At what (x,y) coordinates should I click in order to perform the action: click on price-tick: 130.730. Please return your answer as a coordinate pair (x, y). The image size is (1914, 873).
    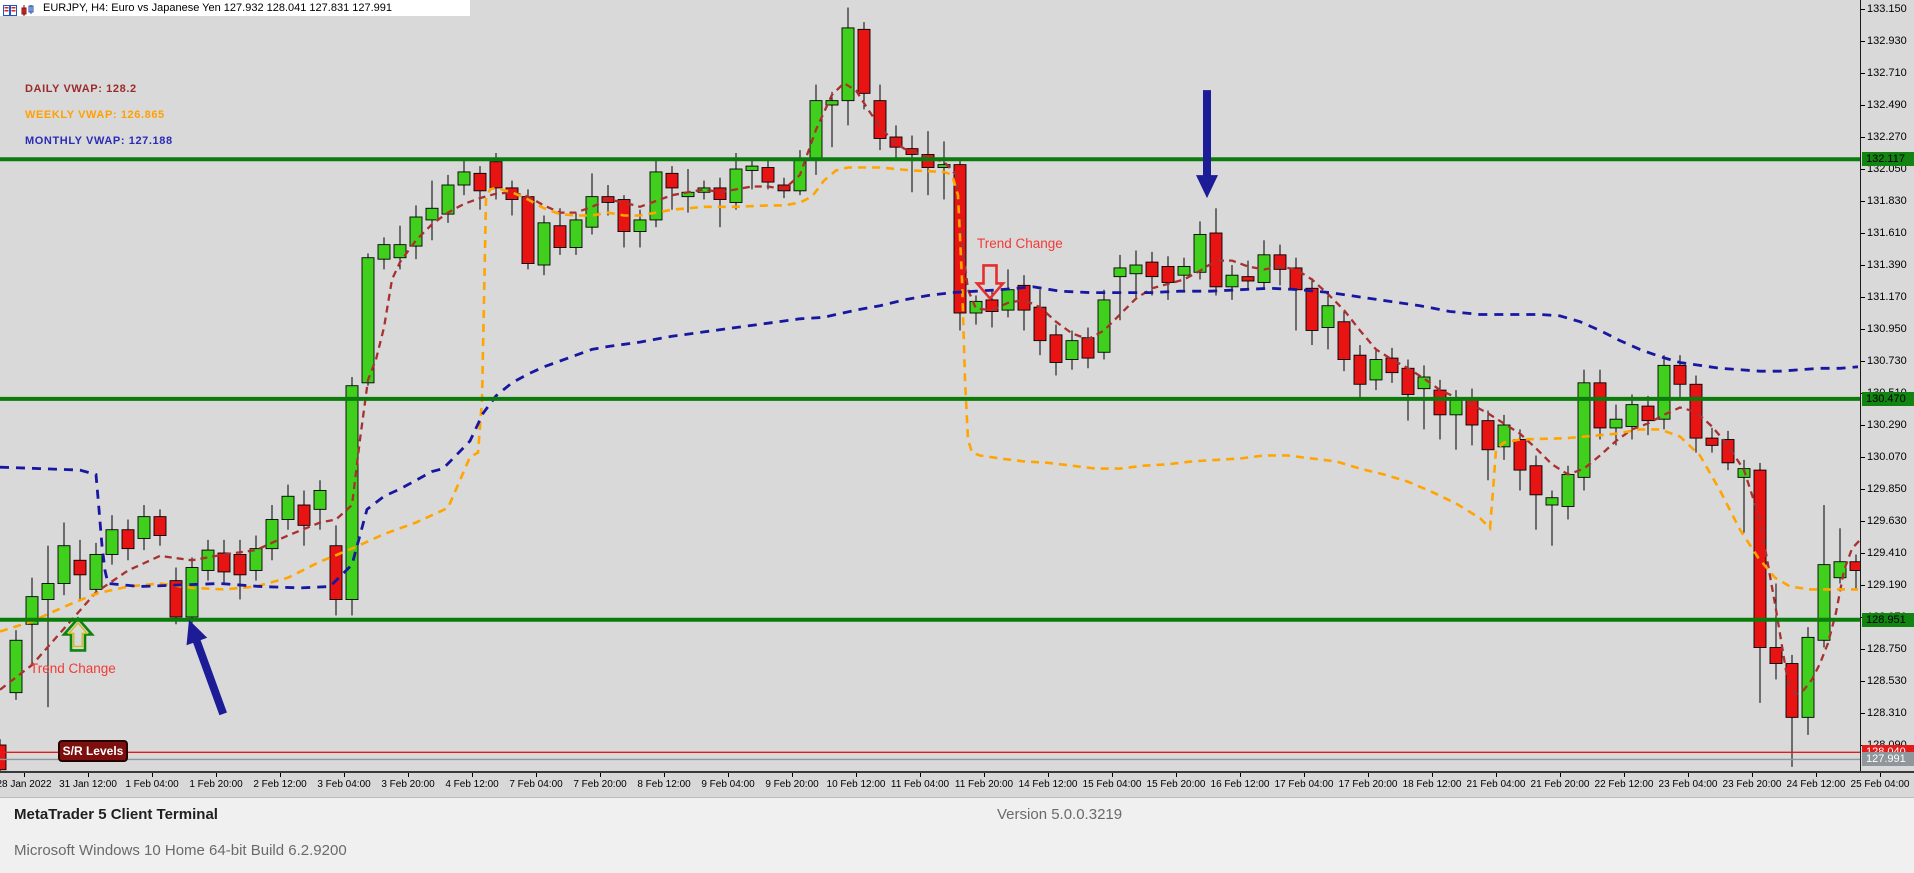
    Looking at the image, I should click on (1887, 361).